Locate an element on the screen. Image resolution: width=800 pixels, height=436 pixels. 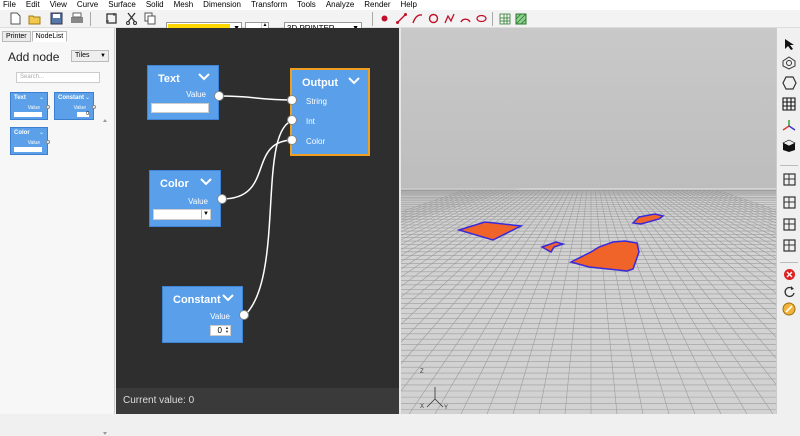
spinner-icon: ▲ ▼ is located at coordinates (227, 330).